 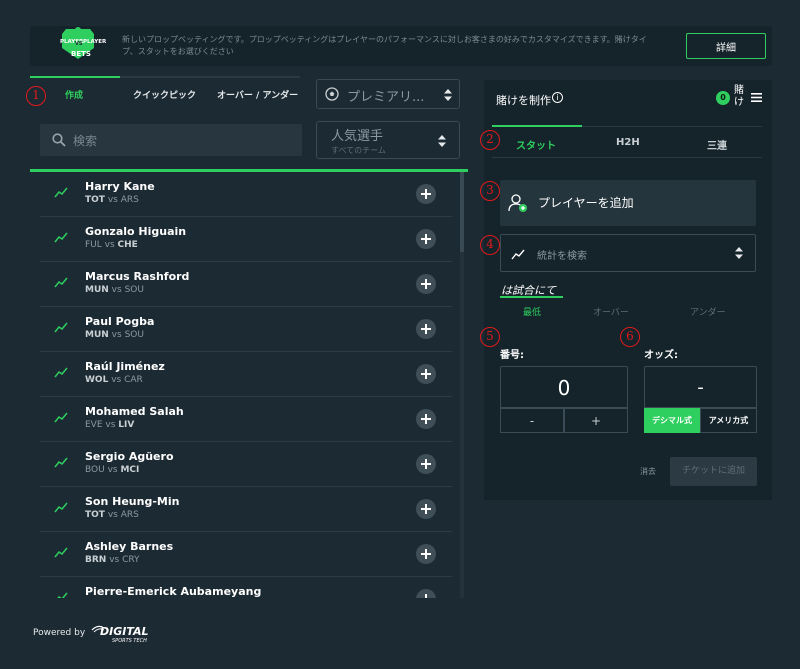 What do you see at coordinates (332, 94) in the screenshot?
I see `soccer-ball-icon` at bounding box center [332, 94].